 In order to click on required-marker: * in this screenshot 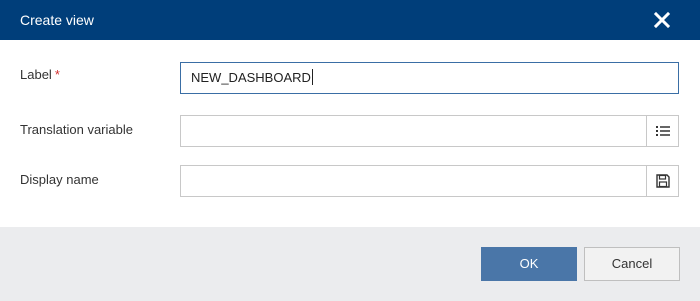, I will do `click(57, 74)`.